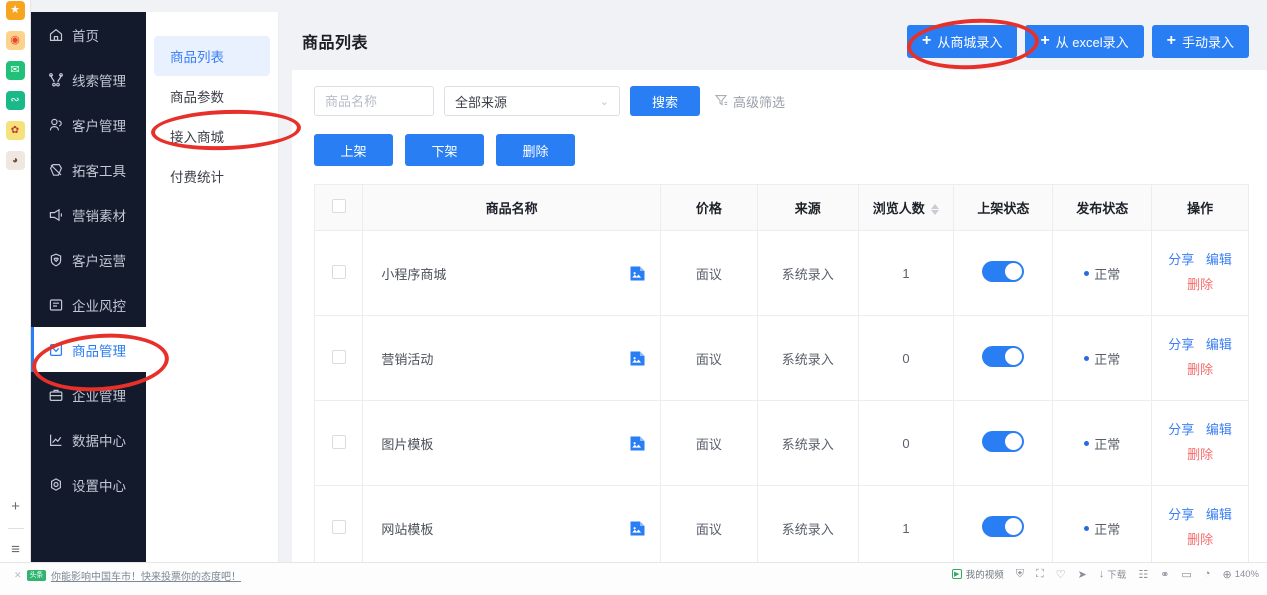 Image resolution: width=1267 pixels, height=595 pixels. Describe the element at coordinates (212, 56) in the screenshot. I see `submenu-item-goods-list: 商品列表` at that location.